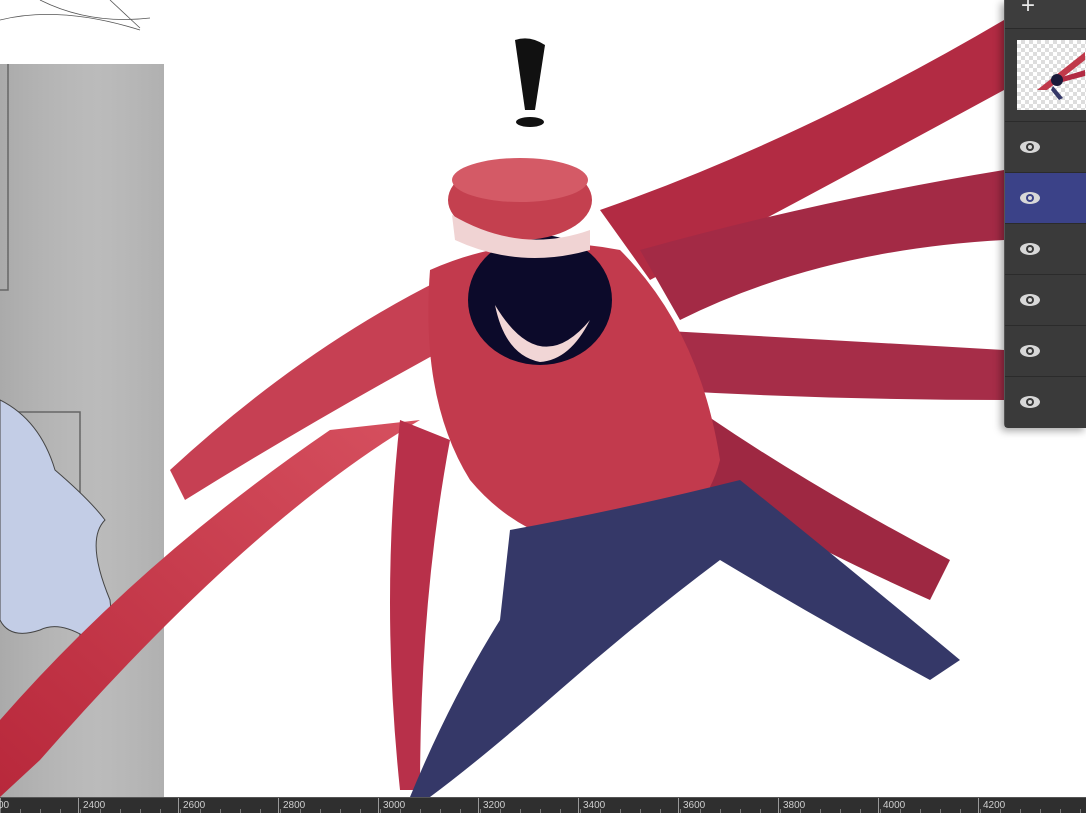  I want to click on thumbnail-art, so click(1061, 76).